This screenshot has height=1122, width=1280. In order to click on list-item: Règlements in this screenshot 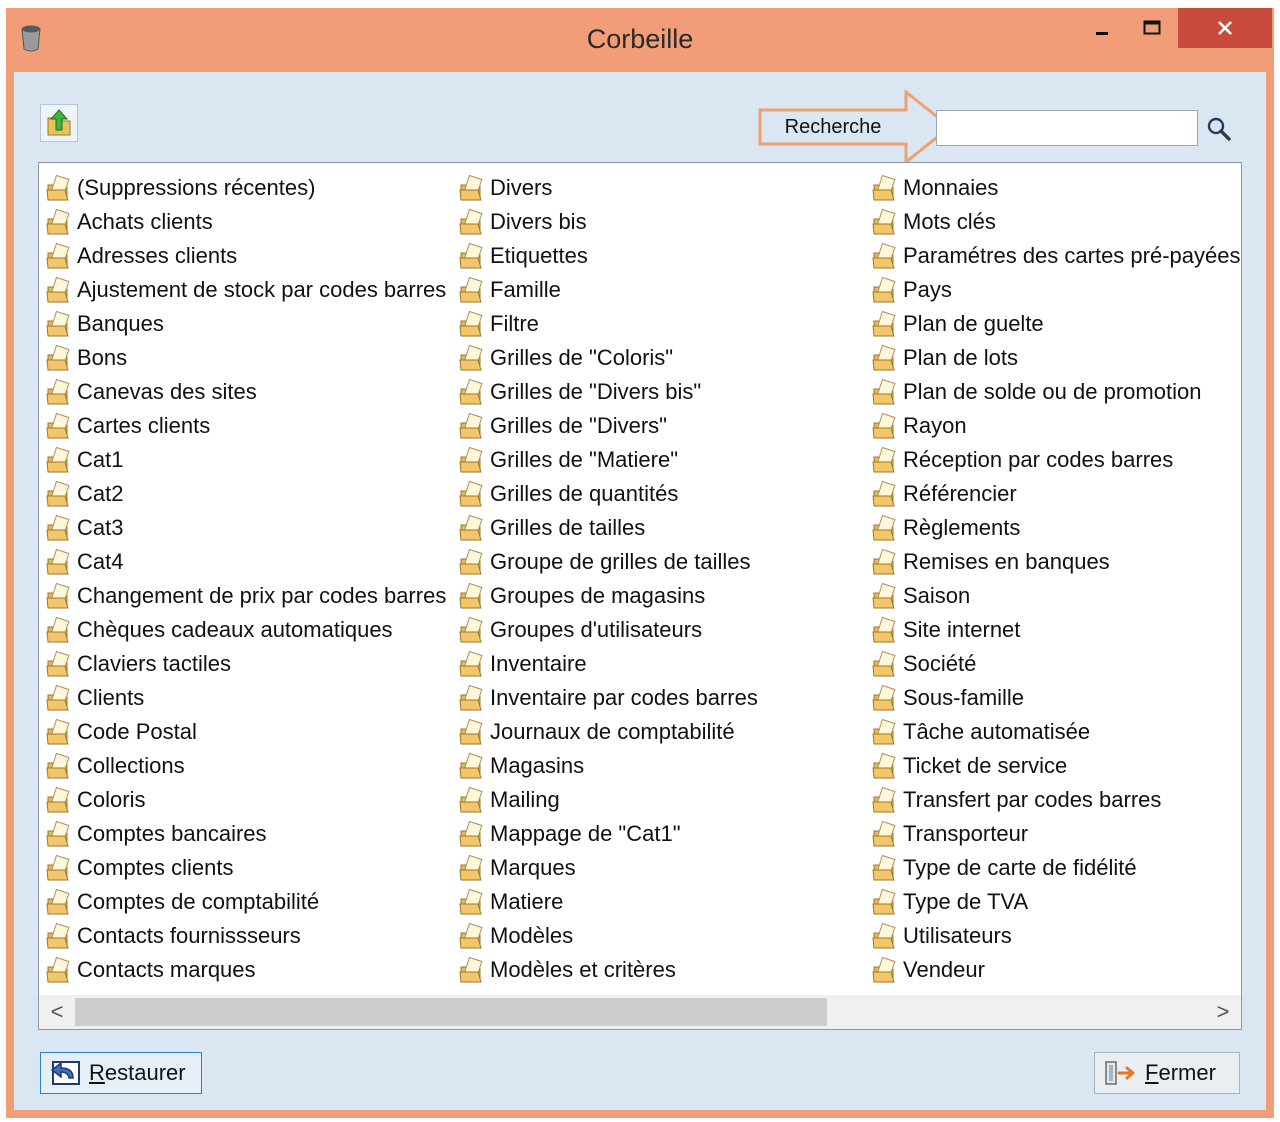, I will do `click(1056, 528)`.